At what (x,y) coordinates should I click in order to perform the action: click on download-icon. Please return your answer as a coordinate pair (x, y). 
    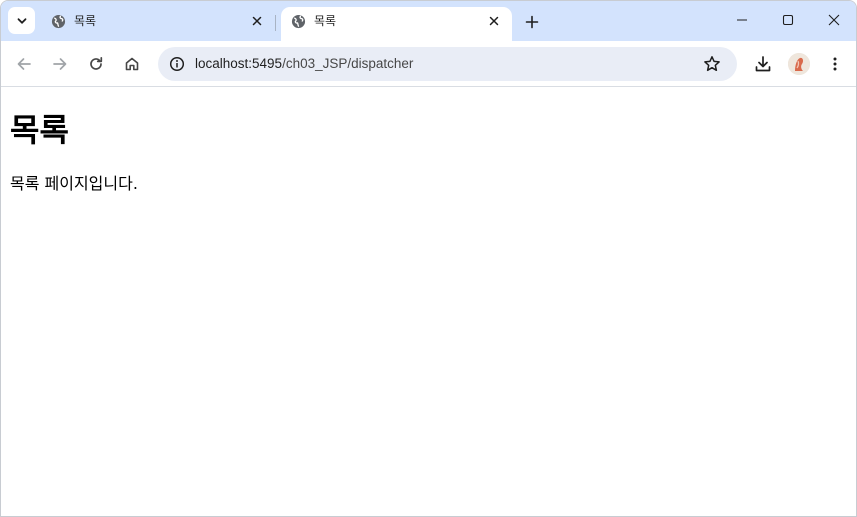
    Looking at the image, I should click on (763, 64).